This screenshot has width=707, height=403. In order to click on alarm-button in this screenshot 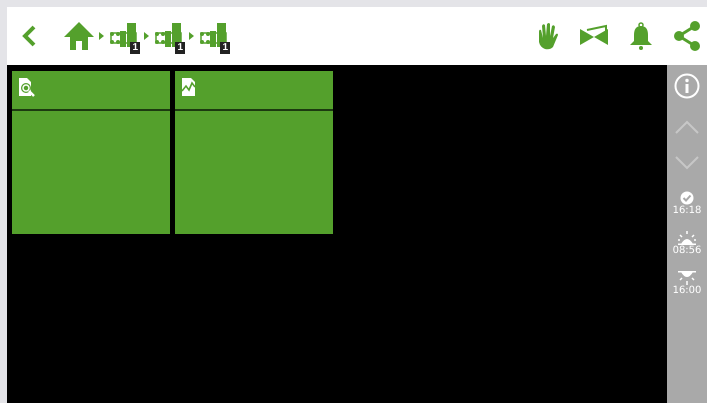, I will do `click(641, 36)`.